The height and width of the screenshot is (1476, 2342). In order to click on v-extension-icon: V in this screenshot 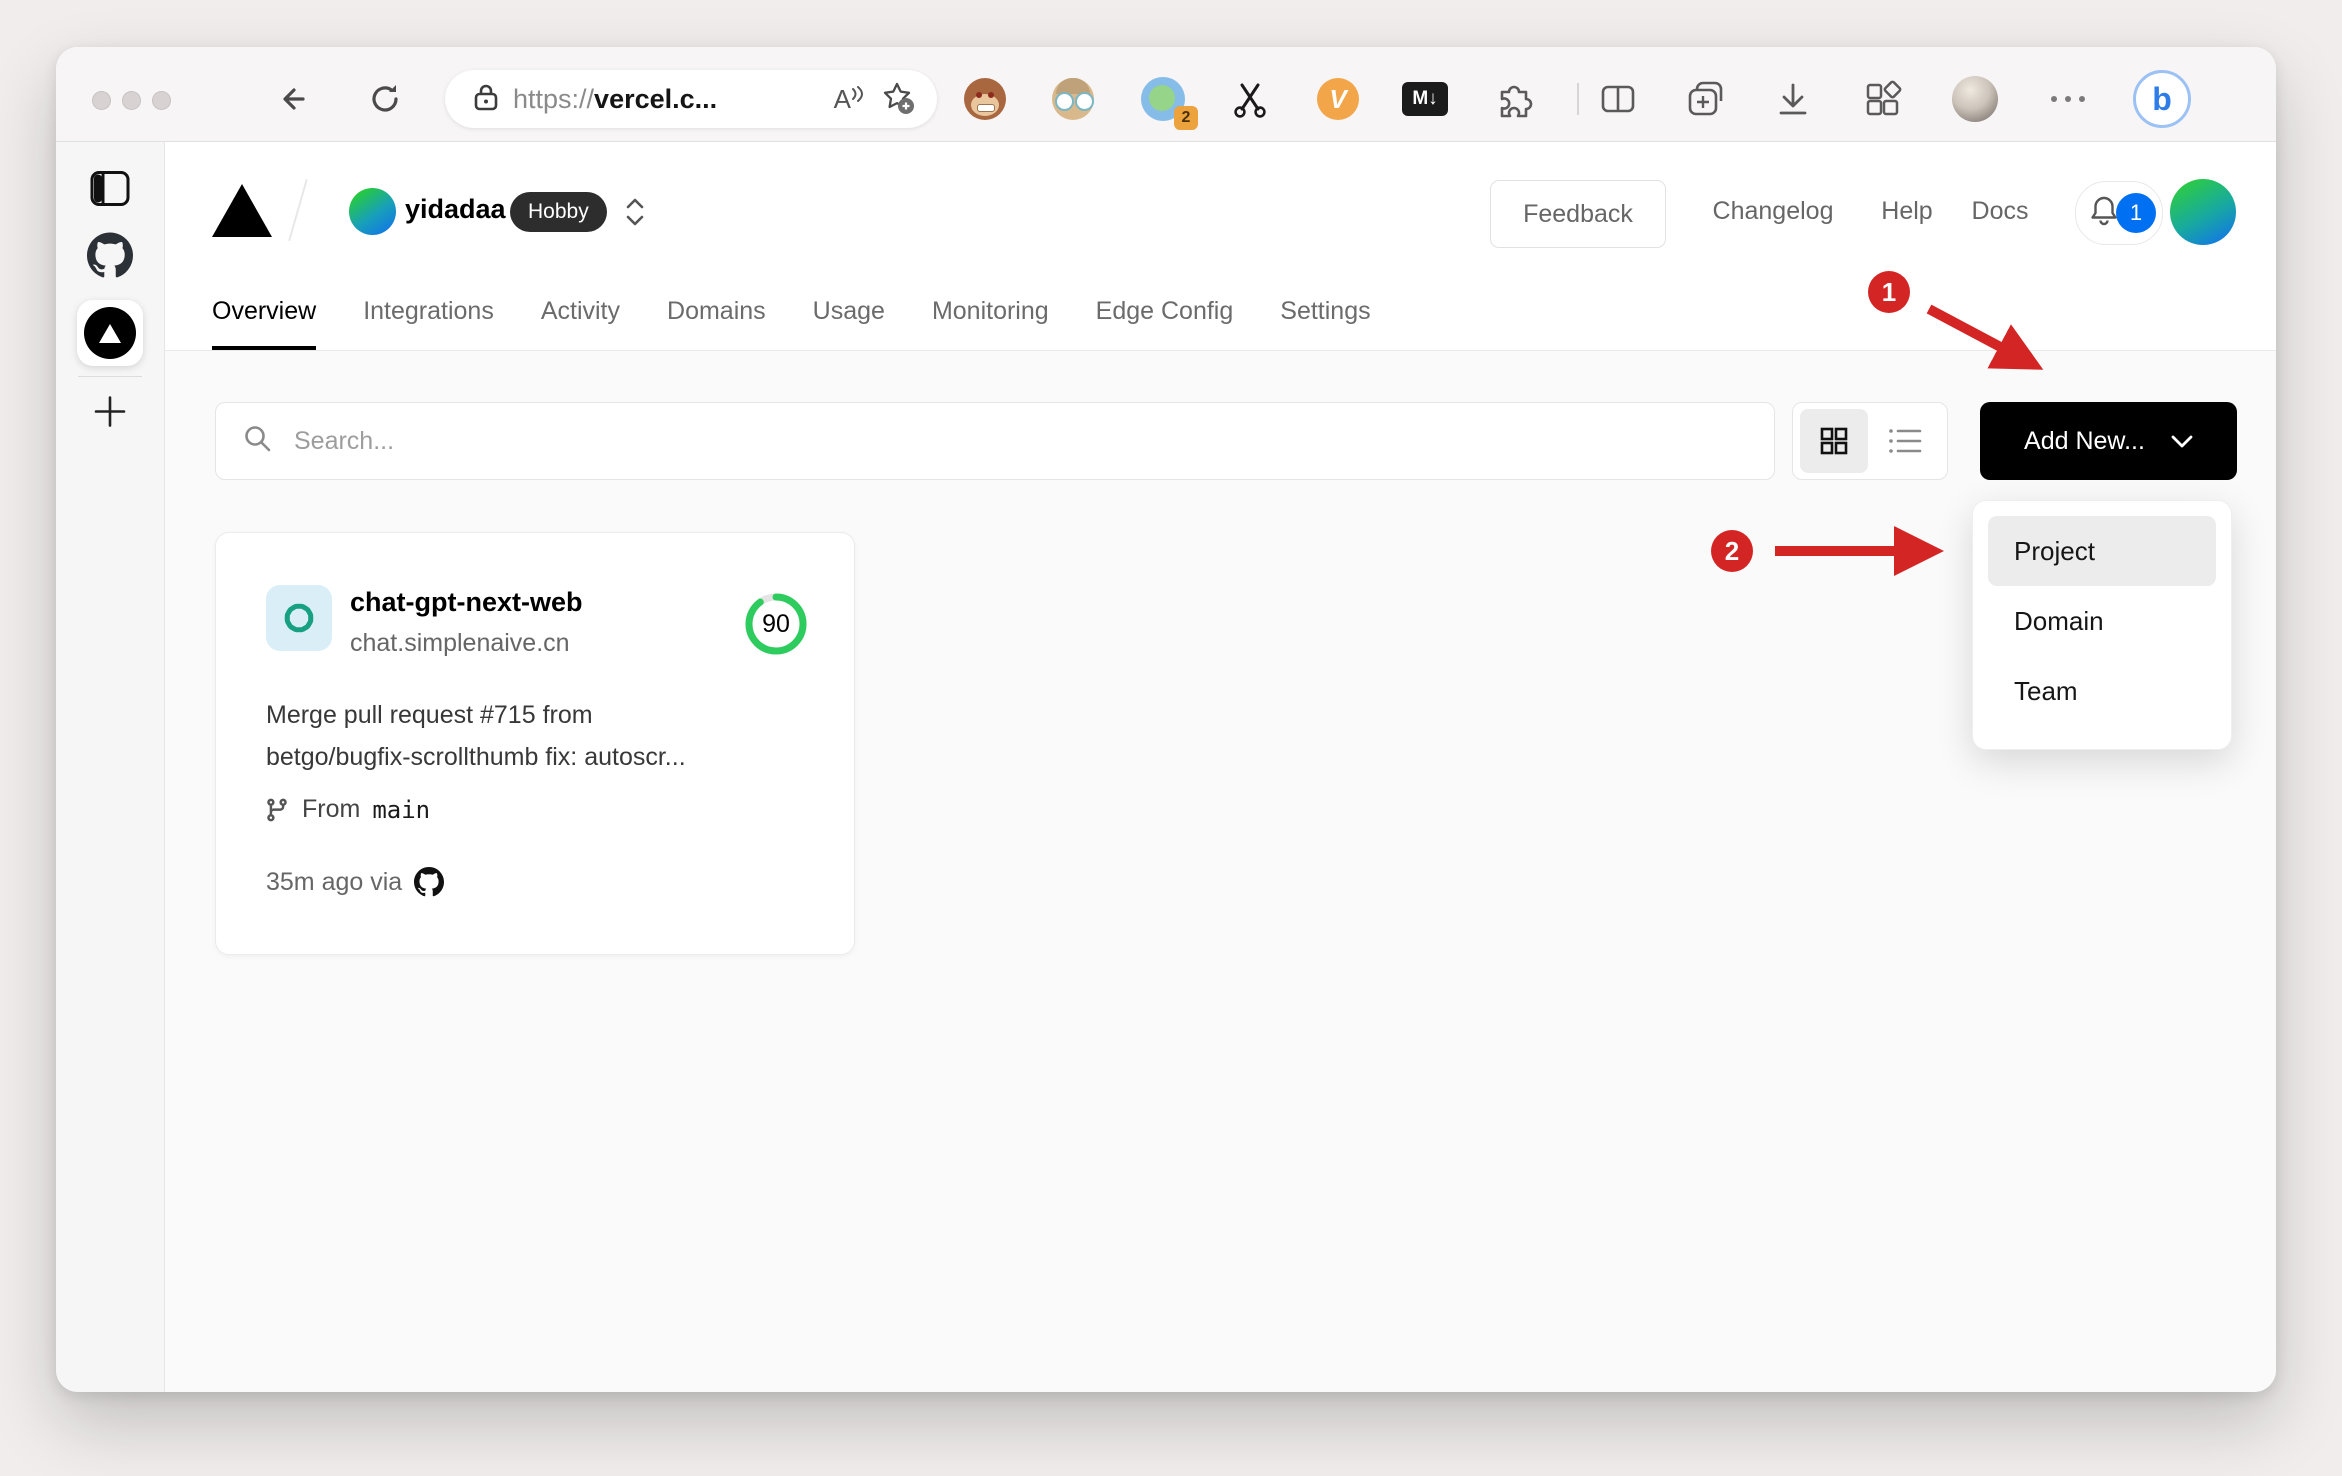, I will do `click(1338, 99)`.